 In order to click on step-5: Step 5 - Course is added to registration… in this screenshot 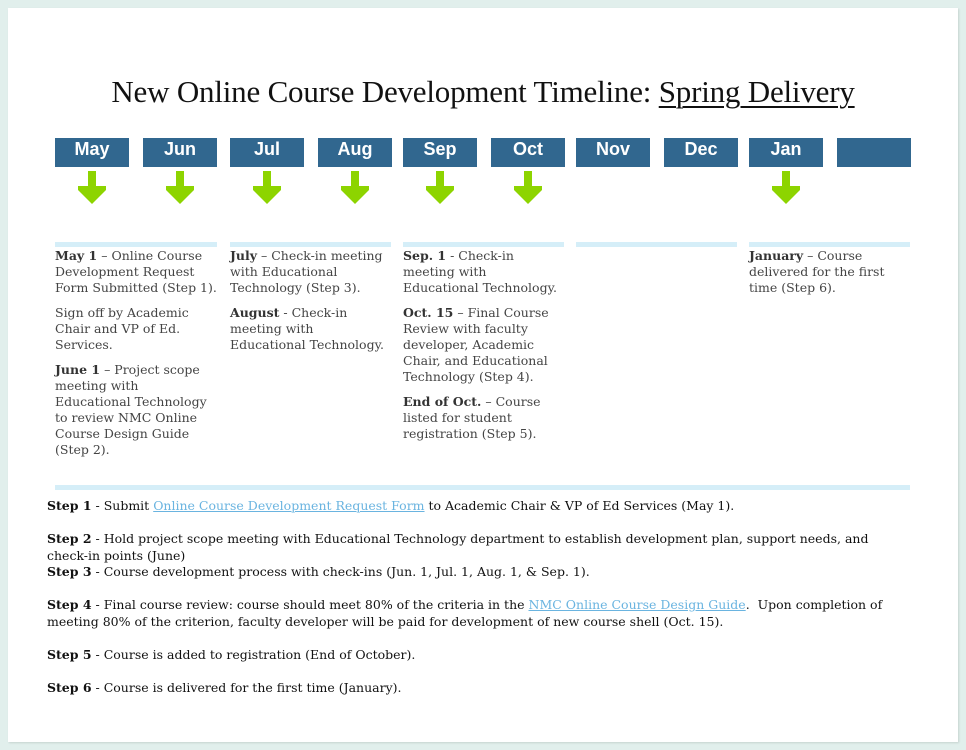, I will do `click(477, 655)`.